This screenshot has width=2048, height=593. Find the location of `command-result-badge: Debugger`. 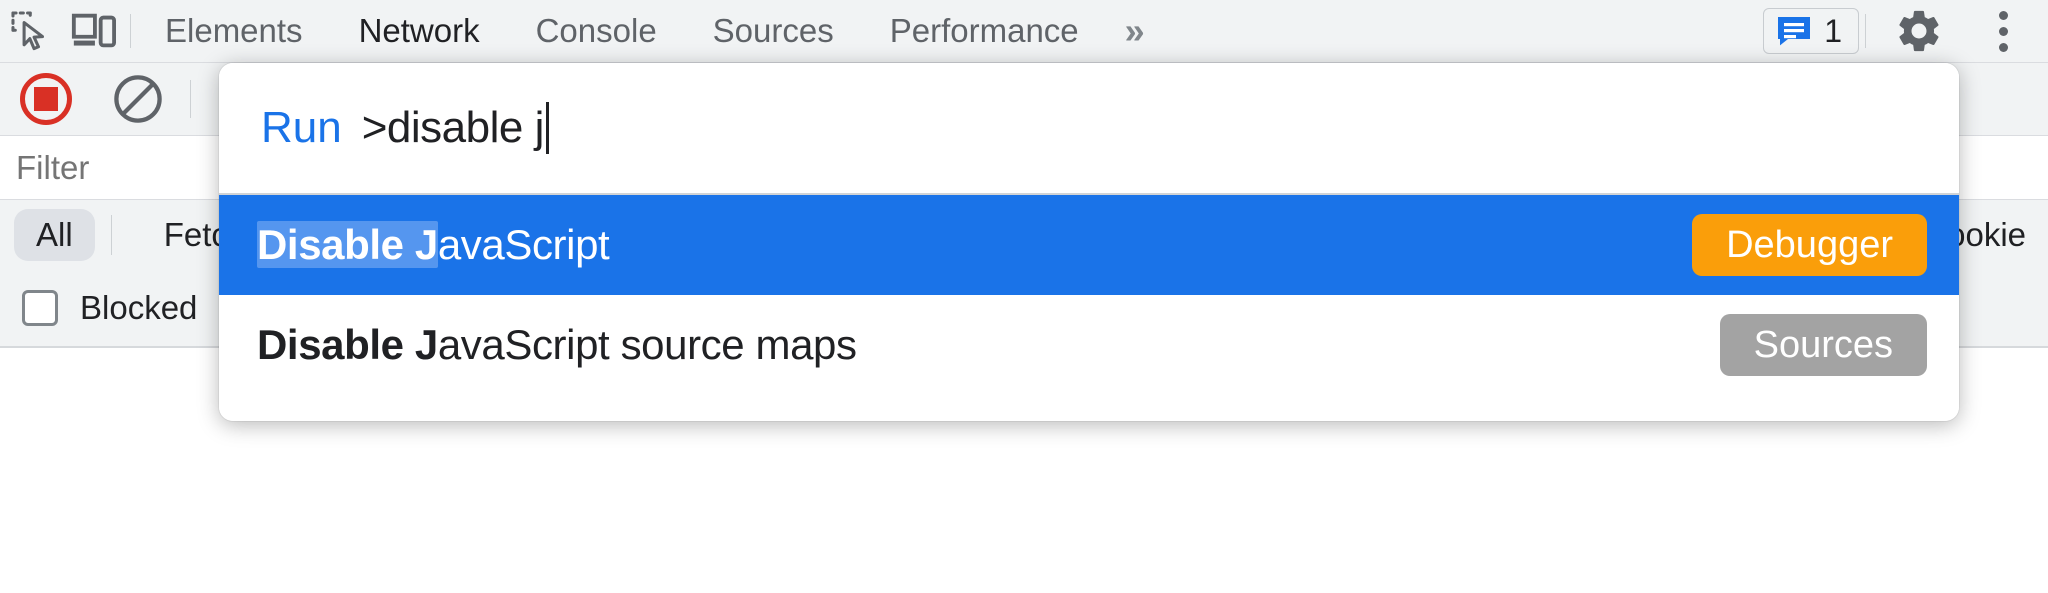

command-result-badge: Debugger is located at coordinates (1809, 245).